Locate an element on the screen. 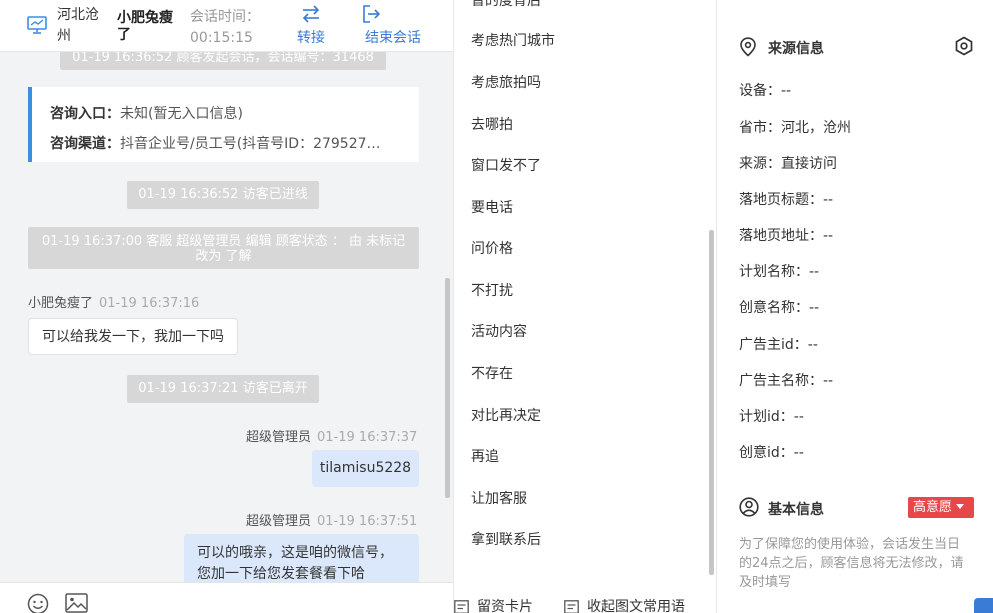  basic-info-title: 基本信息 is located at coordinates (796, 510).